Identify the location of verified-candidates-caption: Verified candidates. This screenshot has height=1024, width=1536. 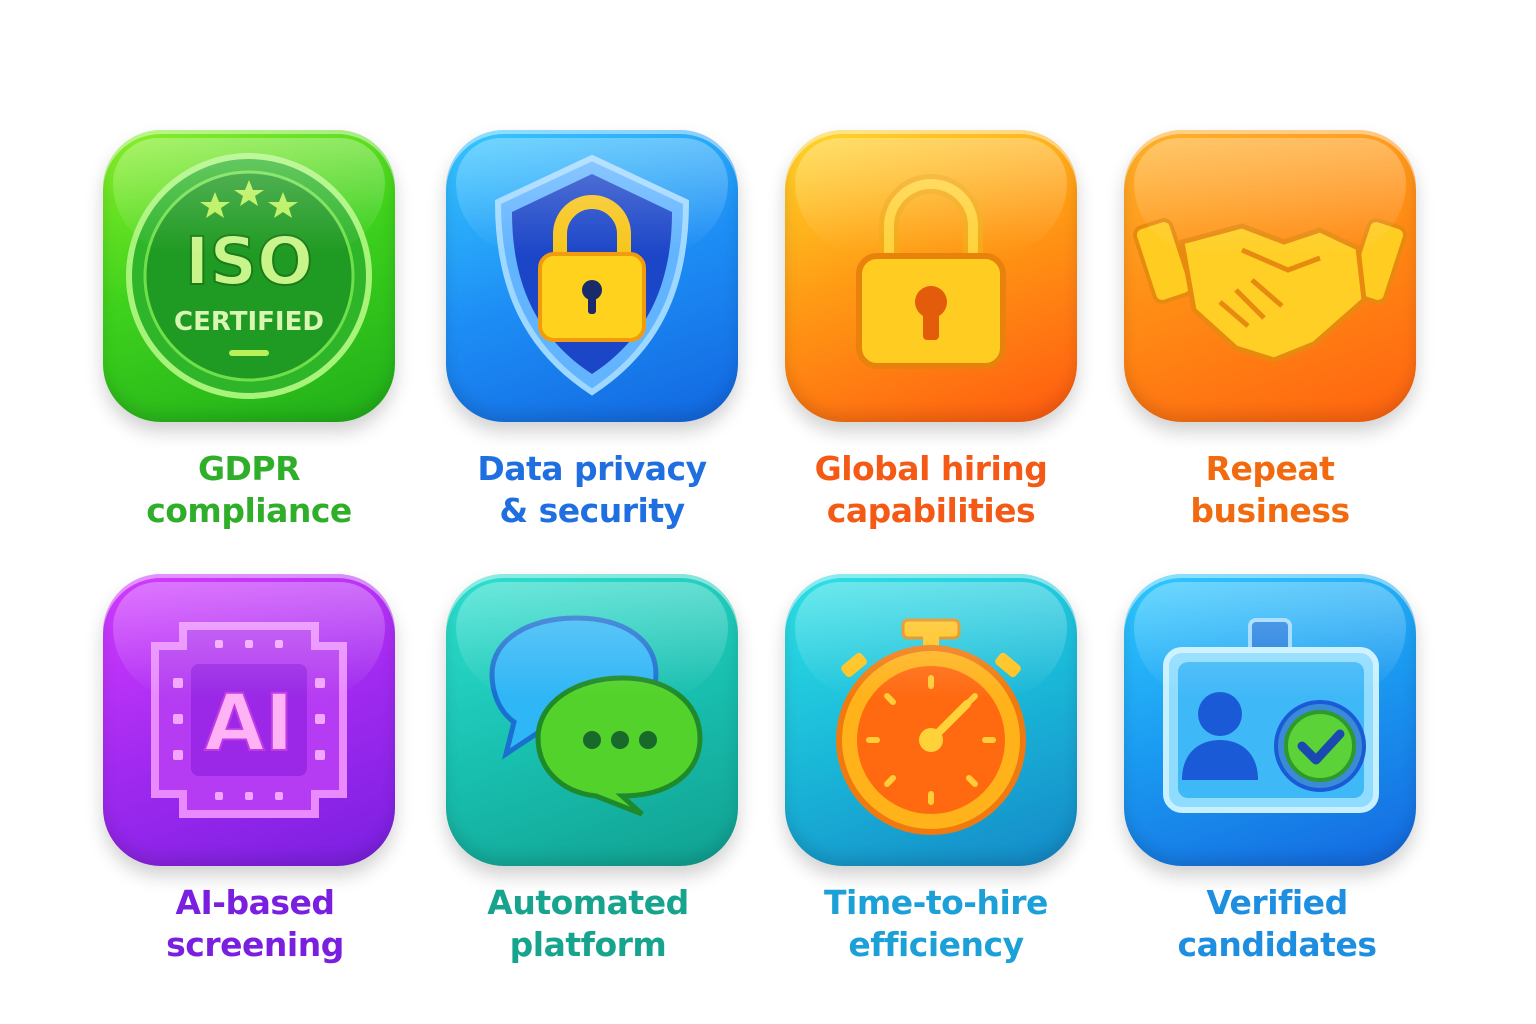
(1277, 923).